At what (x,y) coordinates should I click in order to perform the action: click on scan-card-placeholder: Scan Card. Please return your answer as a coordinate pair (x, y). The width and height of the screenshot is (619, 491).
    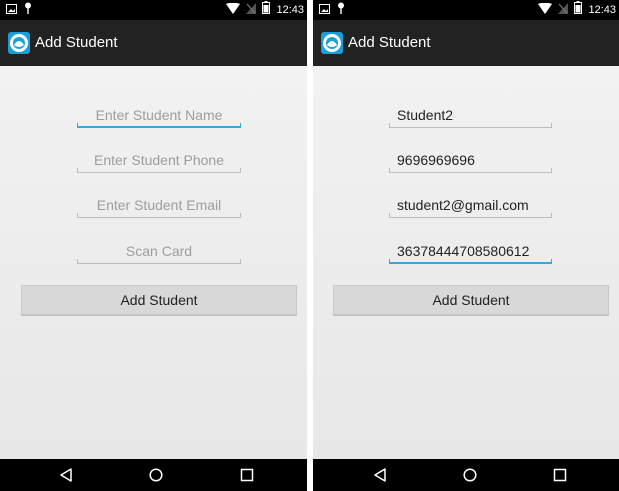
    Looking at the image, I should click on (159, 251).